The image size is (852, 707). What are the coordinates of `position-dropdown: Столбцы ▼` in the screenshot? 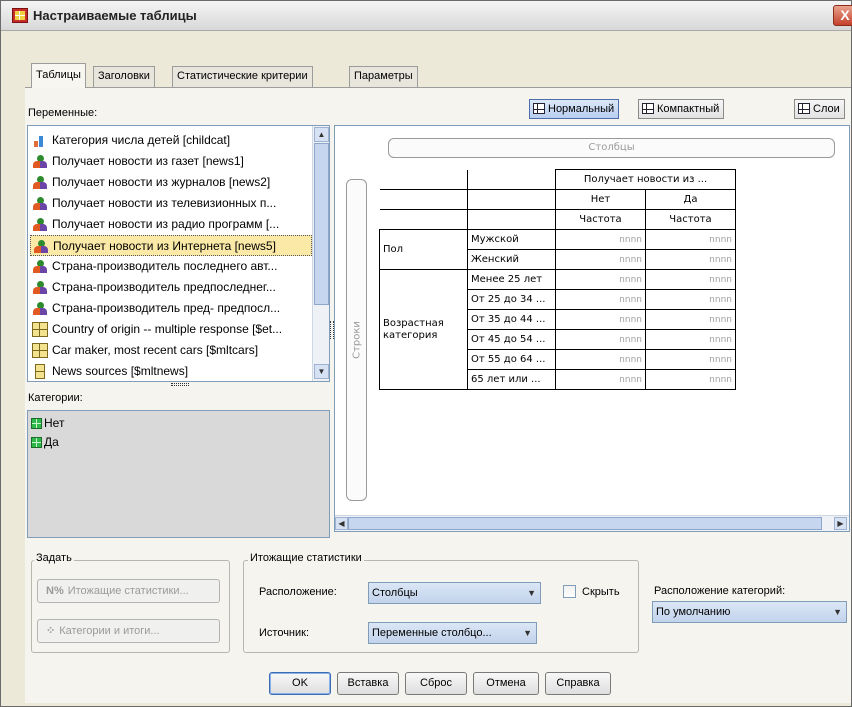 It's located at (454, 593).